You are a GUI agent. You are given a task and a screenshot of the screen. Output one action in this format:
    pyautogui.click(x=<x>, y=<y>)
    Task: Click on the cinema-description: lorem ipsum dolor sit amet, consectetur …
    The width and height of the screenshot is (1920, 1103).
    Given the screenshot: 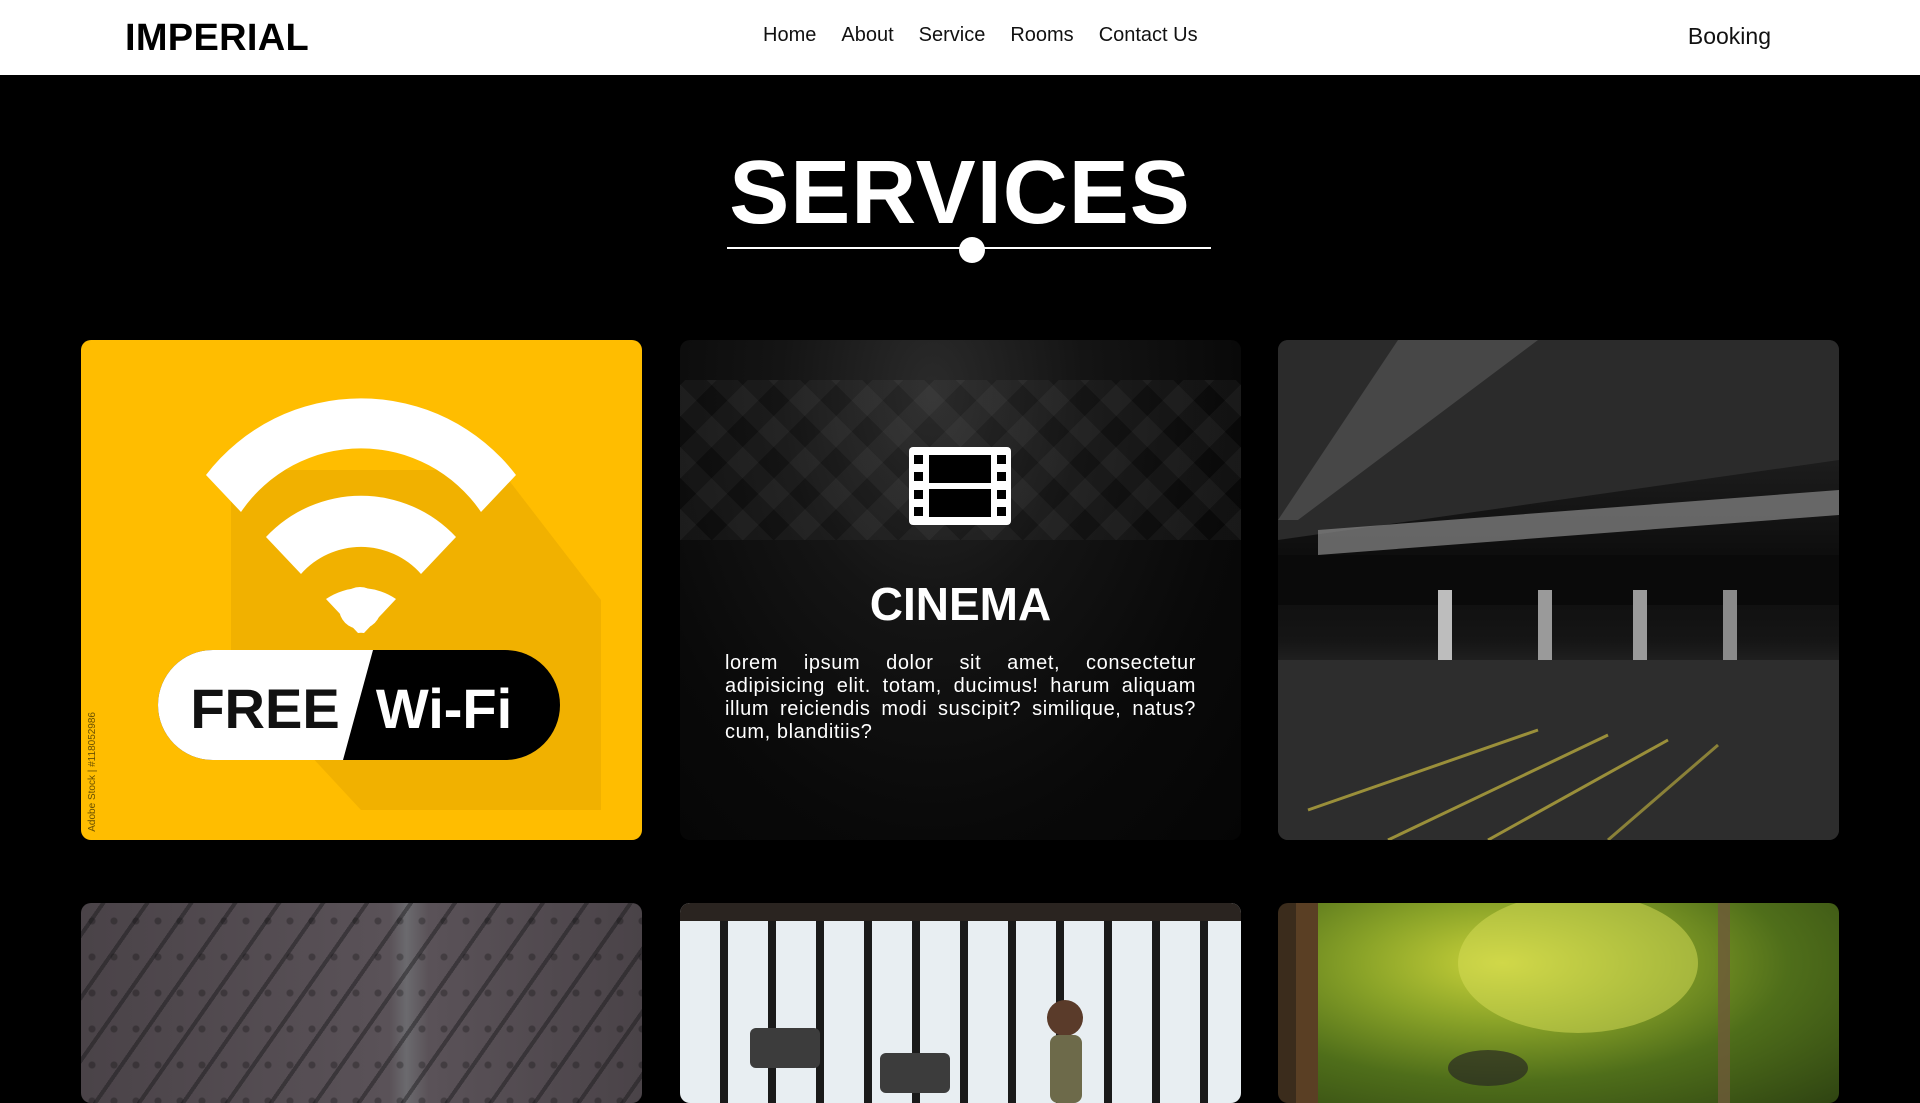 What is the action you would take?
    pyautogui.click(x=960, y=697)
    